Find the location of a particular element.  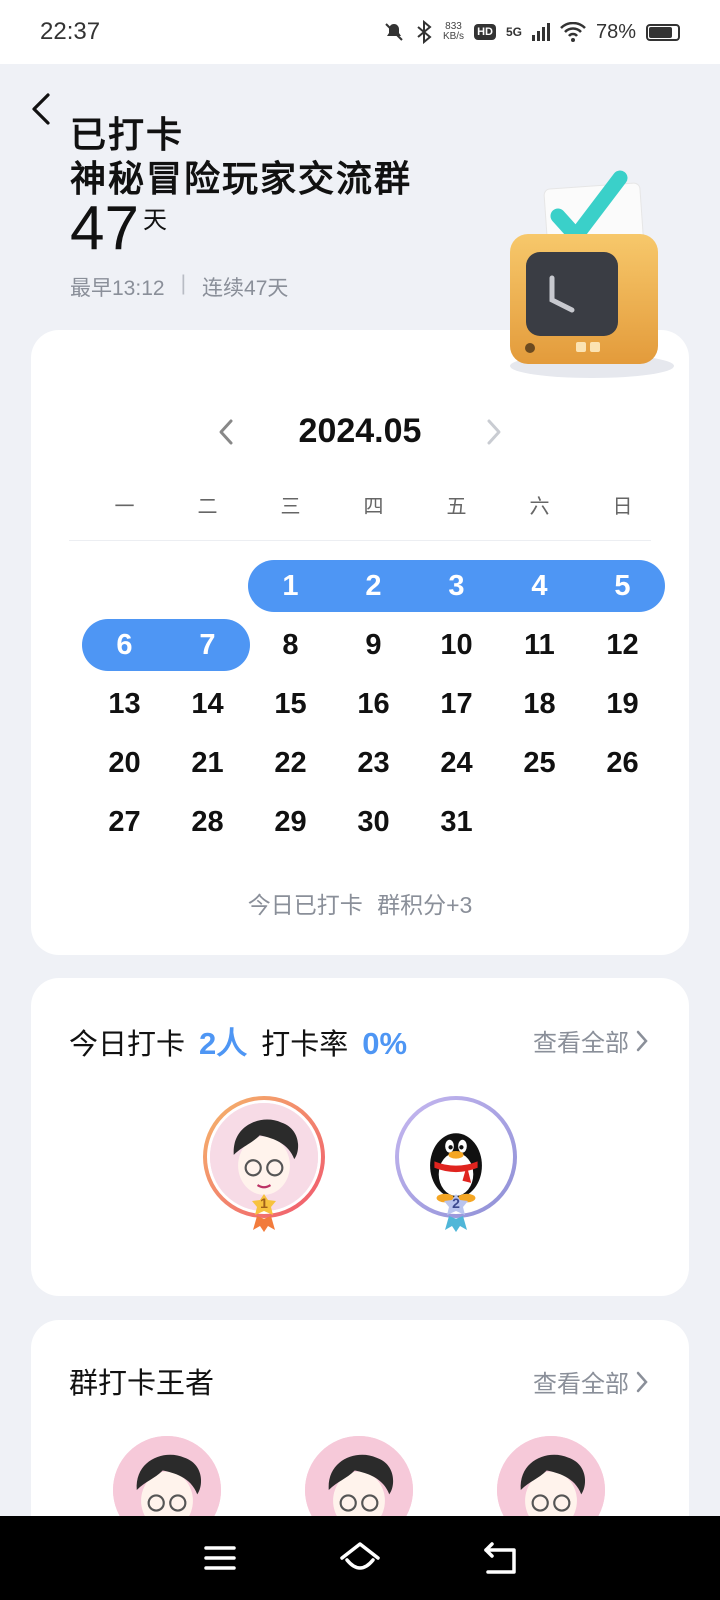

calendar-week-row: 6 7 8 9 10 11 12 is located at coordinates (373, 648).